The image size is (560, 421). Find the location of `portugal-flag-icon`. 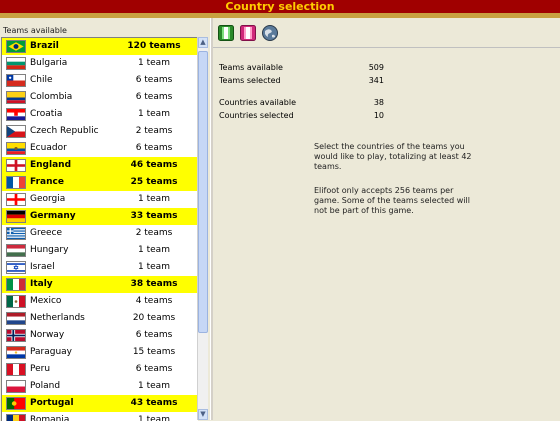

portugal-flag-icon is located at coordinates (16, 403).